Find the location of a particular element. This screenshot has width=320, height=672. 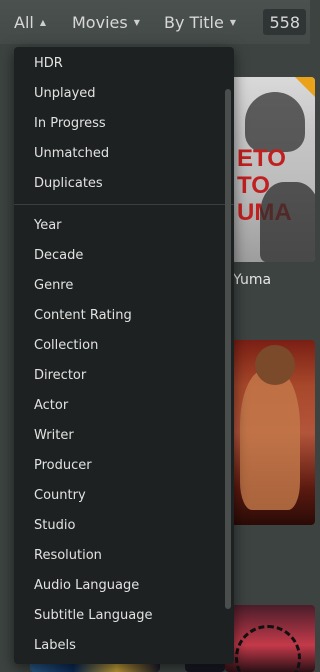

type-dropdown-button: Movies ▼ is located at coordinates (106, 22).